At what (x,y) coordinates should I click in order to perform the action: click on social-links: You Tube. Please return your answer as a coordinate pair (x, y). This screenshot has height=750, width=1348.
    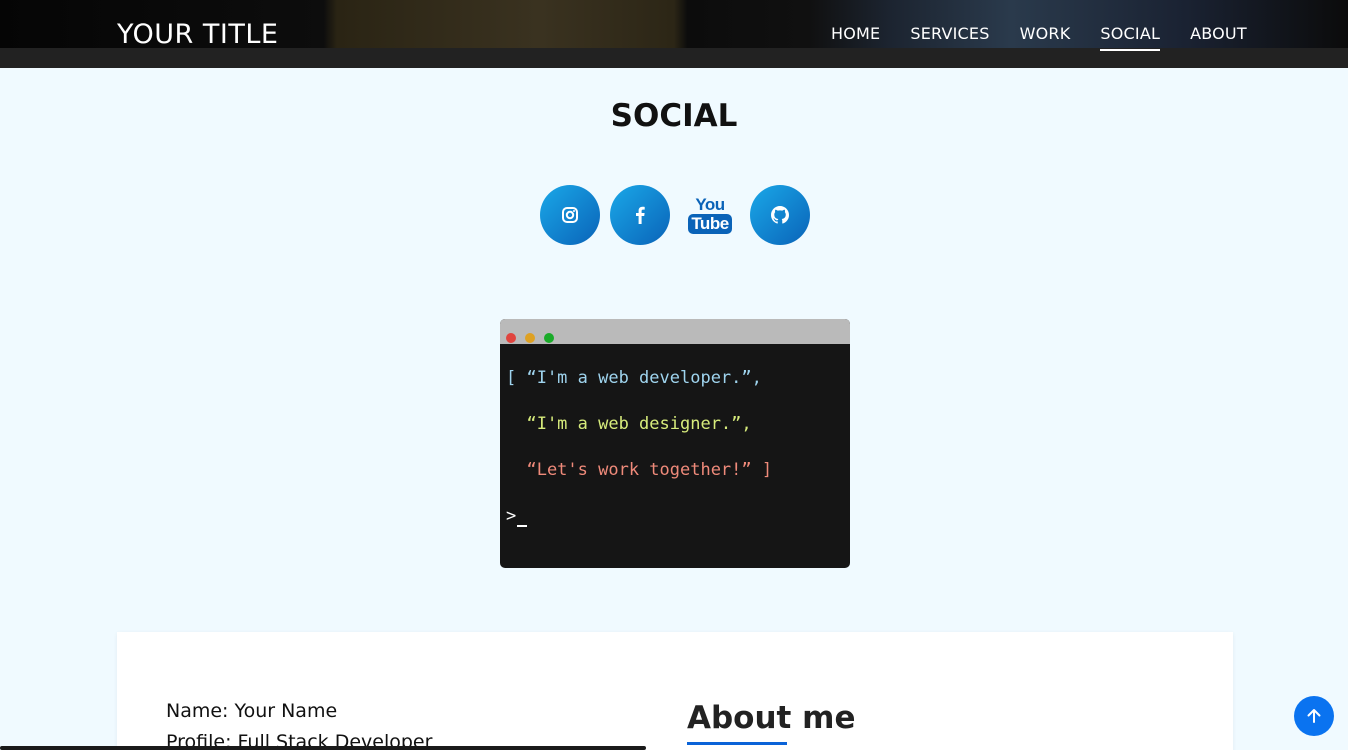
    Looking at the image, I should click on (680, 215).